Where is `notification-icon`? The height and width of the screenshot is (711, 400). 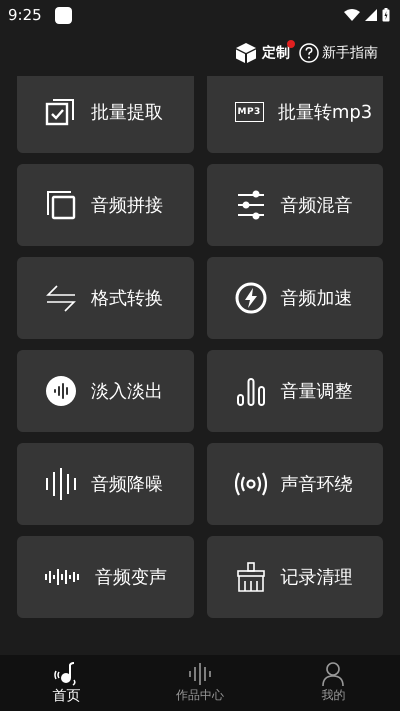 notification-icon is located at coordinates (63, 15).